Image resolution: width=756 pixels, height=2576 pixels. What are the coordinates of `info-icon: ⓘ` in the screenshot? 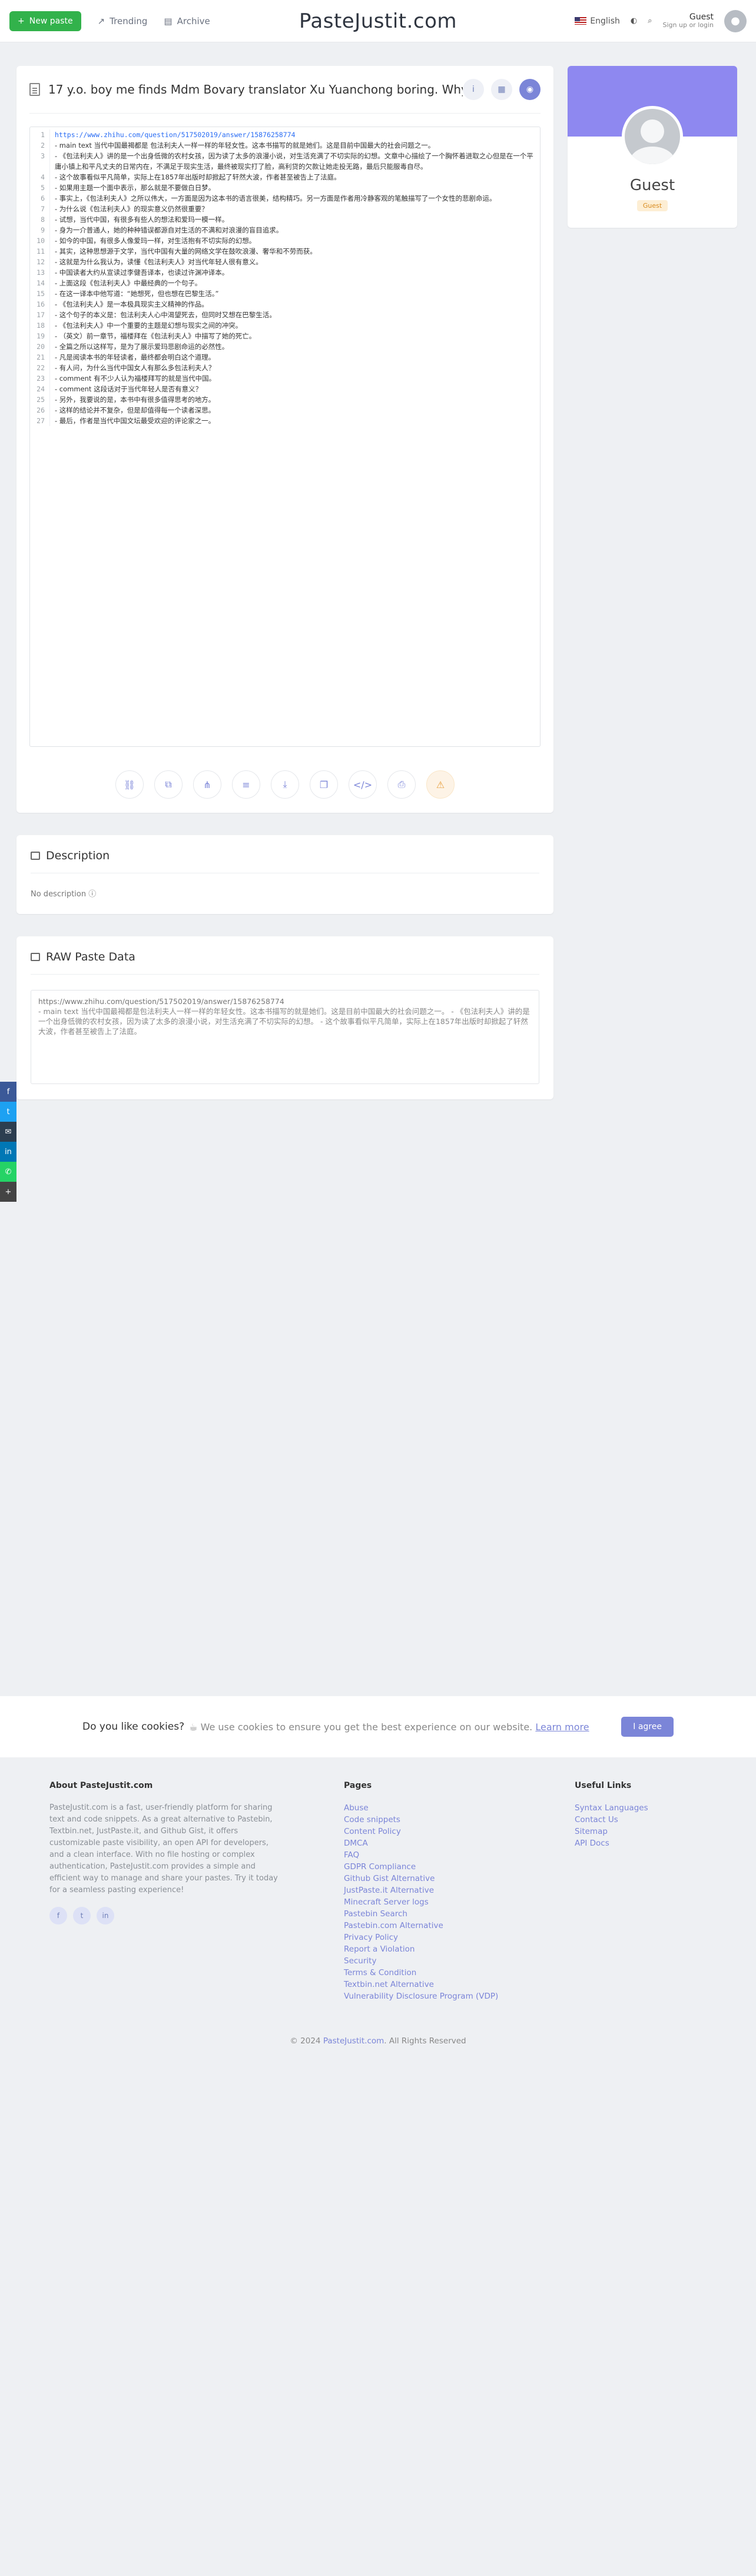 It's located at (92, 894).